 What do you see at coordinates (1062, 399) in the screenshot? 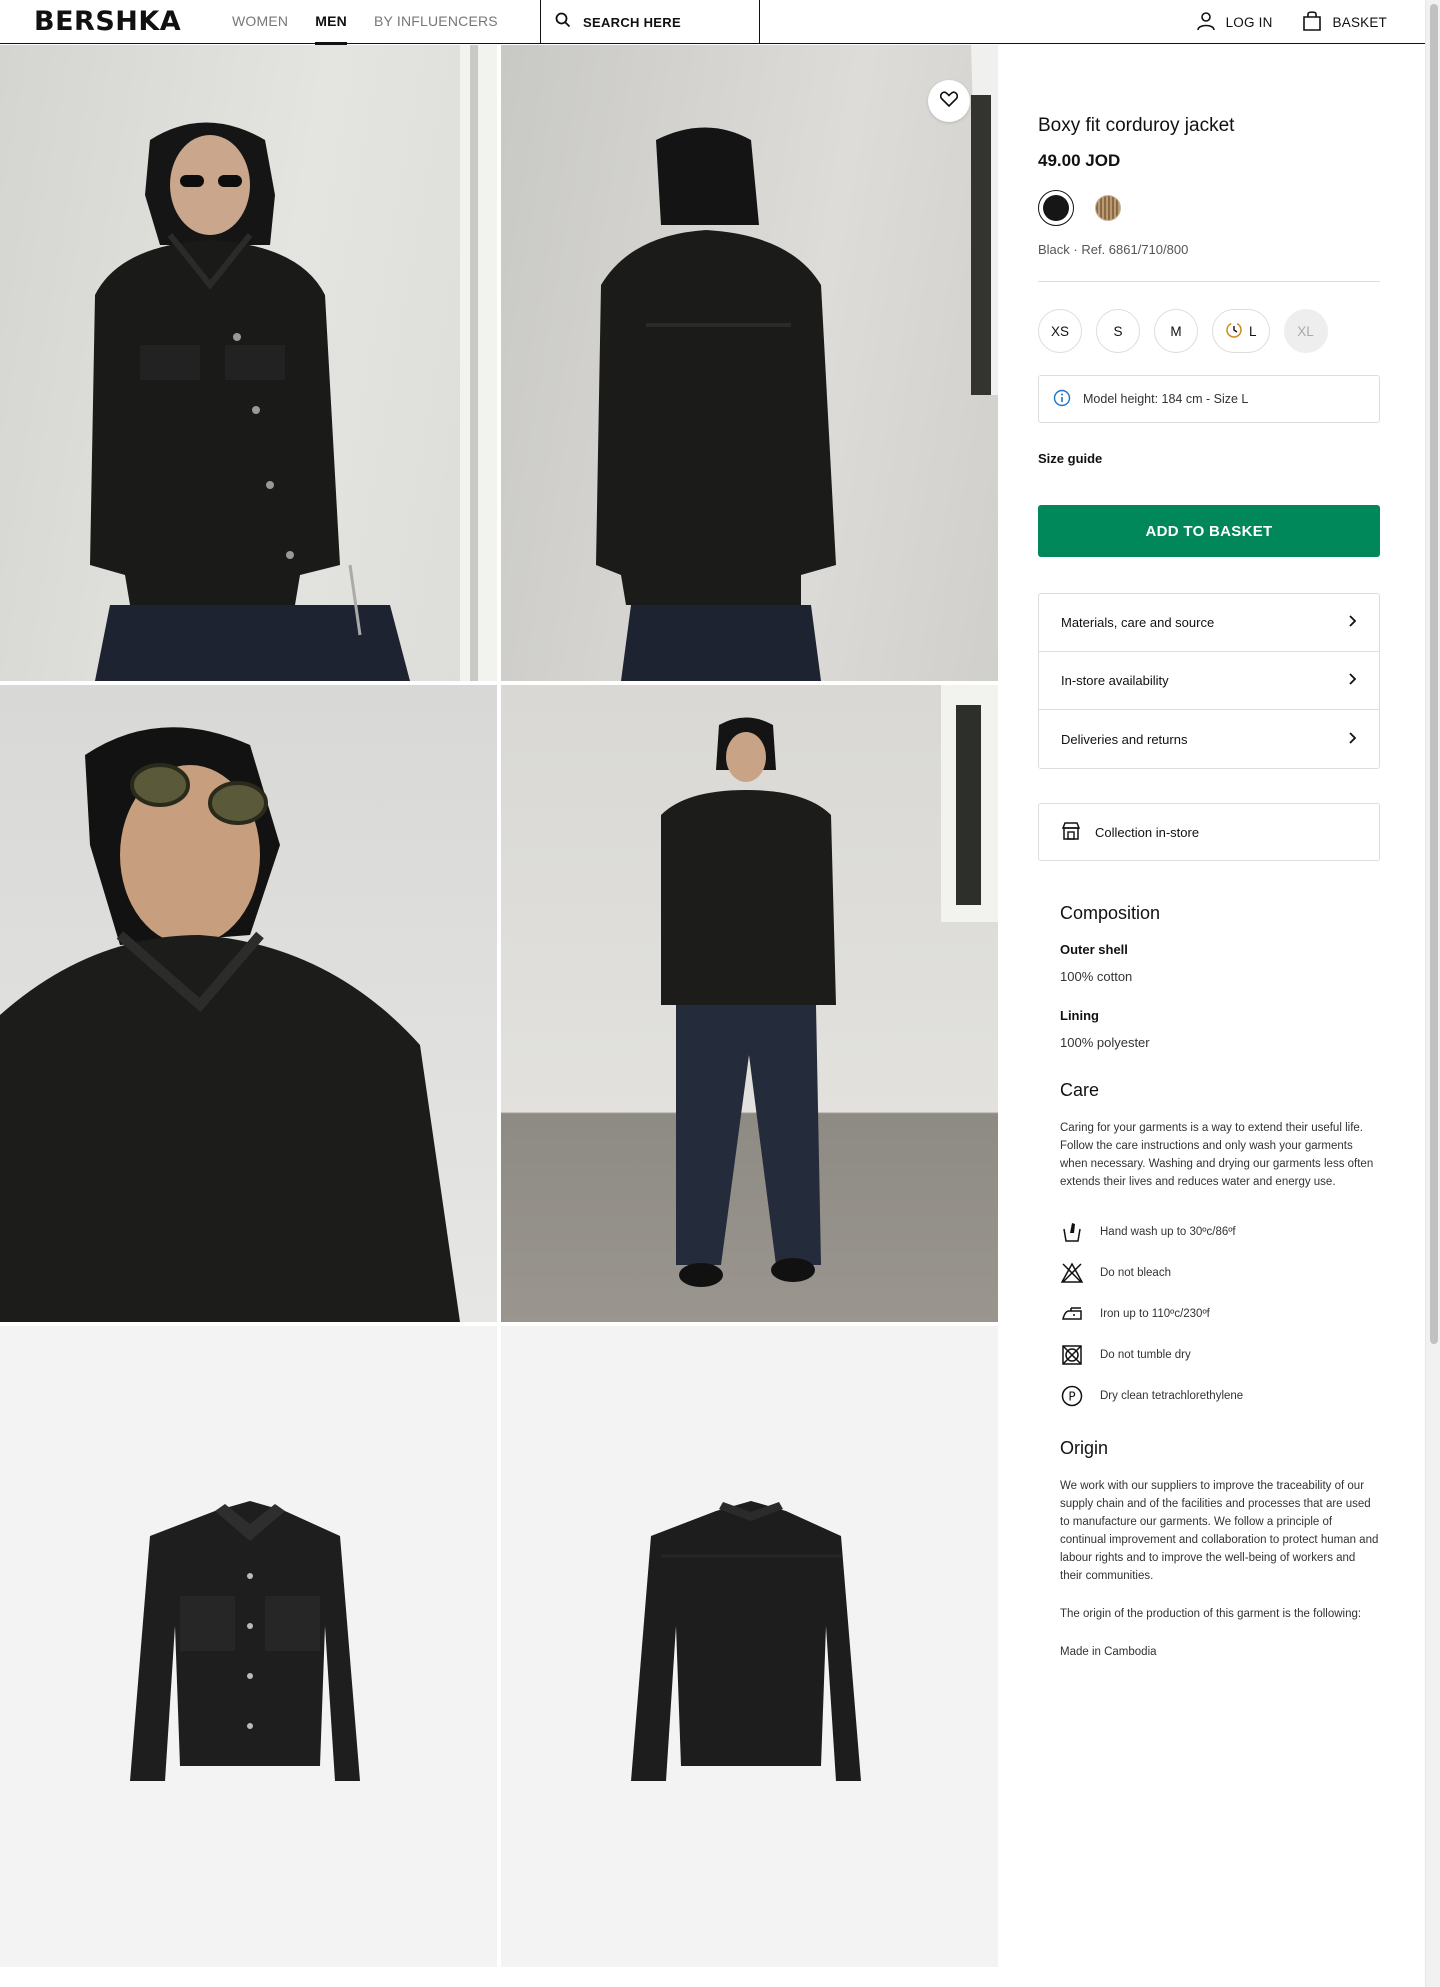
I see `info-icon` at bounding box center [1062, 399].